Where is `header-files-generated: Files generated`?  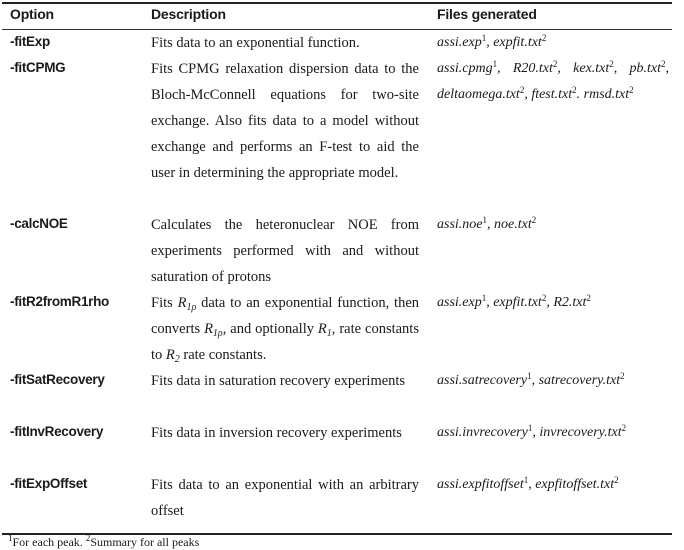 header-files-generated: Files generated is located at coordinates (487, 14).